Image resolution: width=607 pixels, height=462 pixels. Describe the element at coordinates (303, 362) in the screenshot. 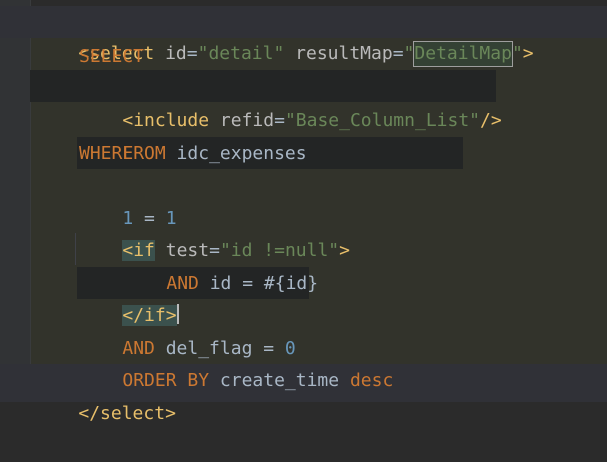

I see `code-line-11: ORDER BY create_time desc` at that location.